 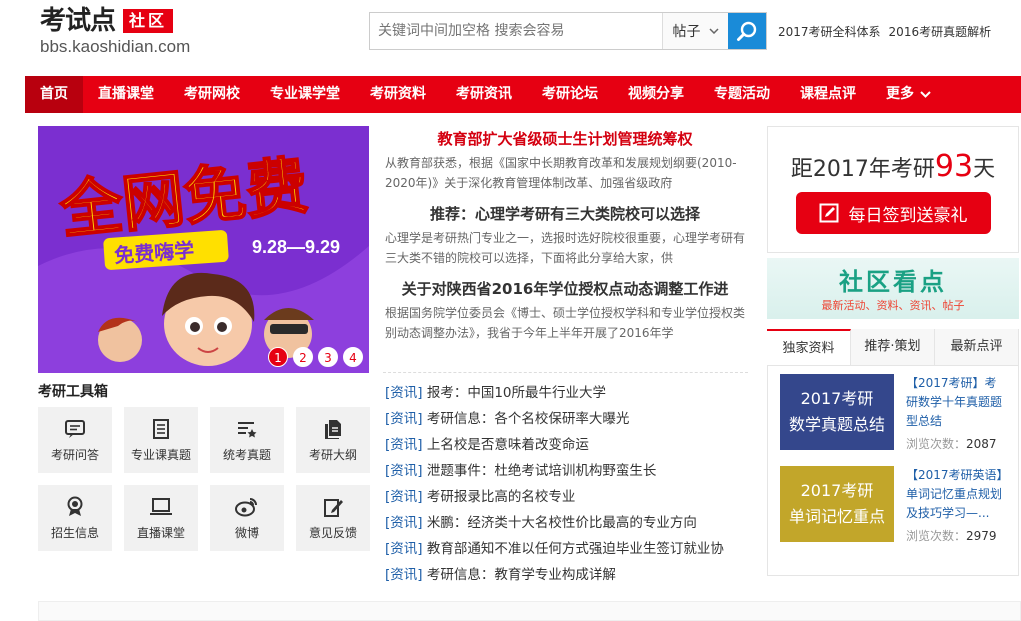 I want to click on search-input, so click(x=516, y=31).